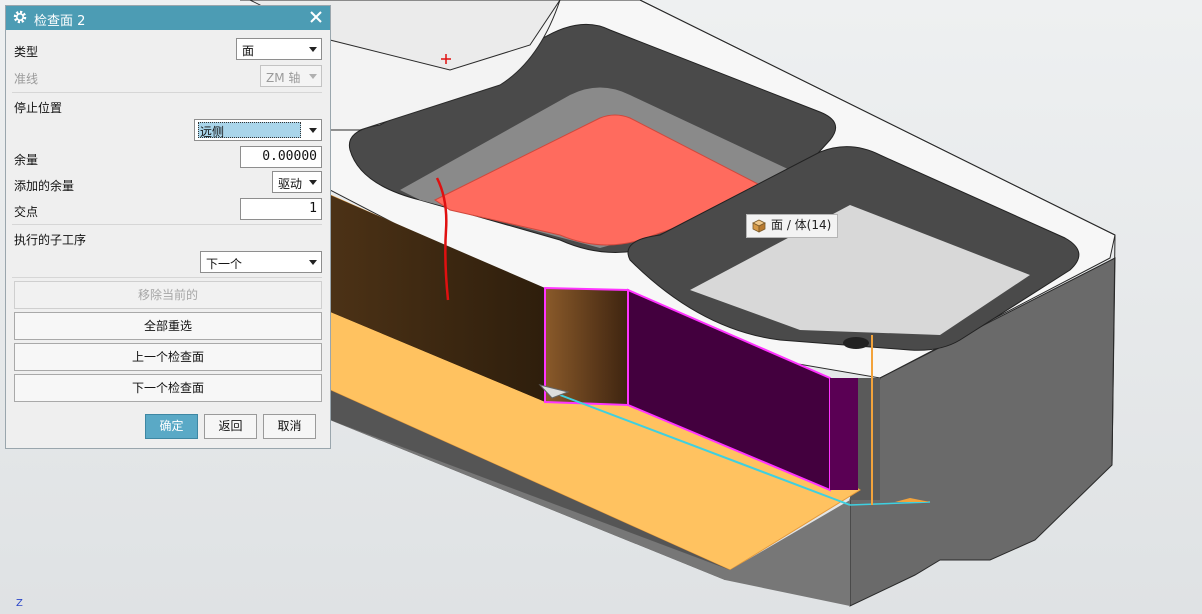 This screenshot has height=614, width=1202. I want to click on guide-label: 准线, so click(26, 79).